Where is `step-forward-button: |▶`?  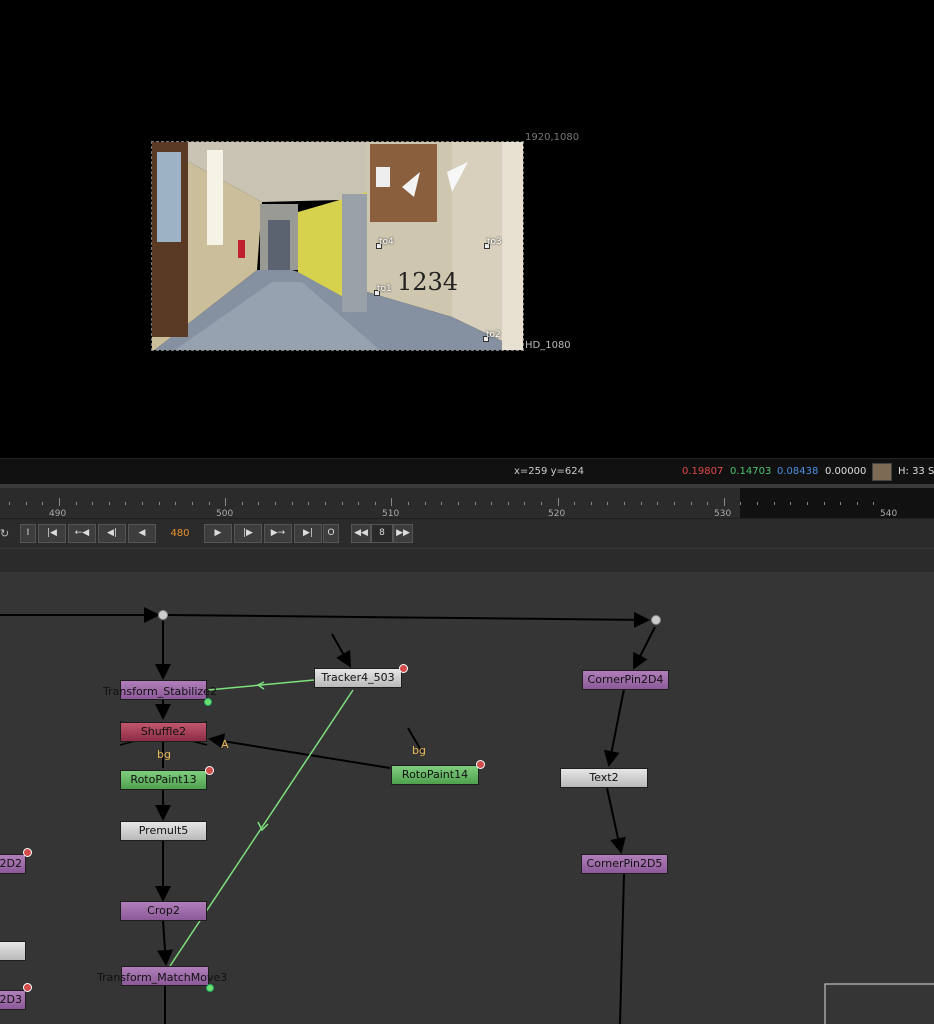 step-forward-button: |▶ is located at coordinates (248, 533).